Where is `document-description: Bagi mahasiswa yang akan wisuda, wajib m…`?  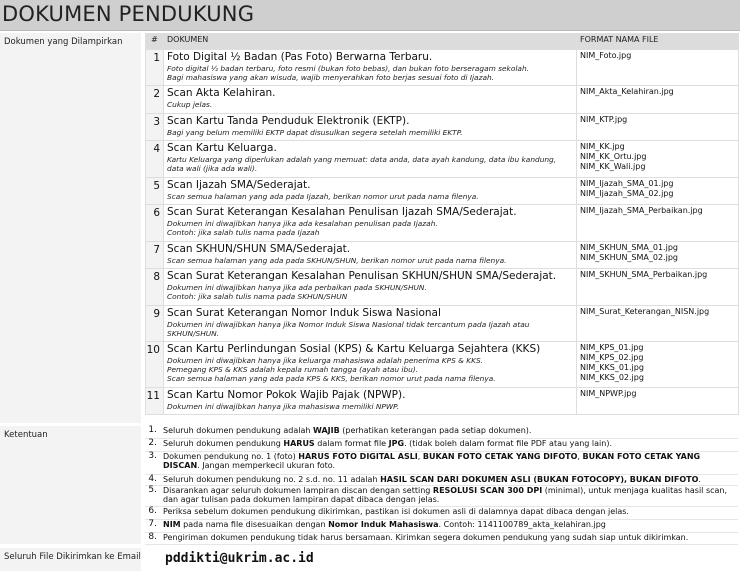 document-description: Bagi mahasiswa yang akan wisuda, wajib m… is located at coordinates (331, 78).